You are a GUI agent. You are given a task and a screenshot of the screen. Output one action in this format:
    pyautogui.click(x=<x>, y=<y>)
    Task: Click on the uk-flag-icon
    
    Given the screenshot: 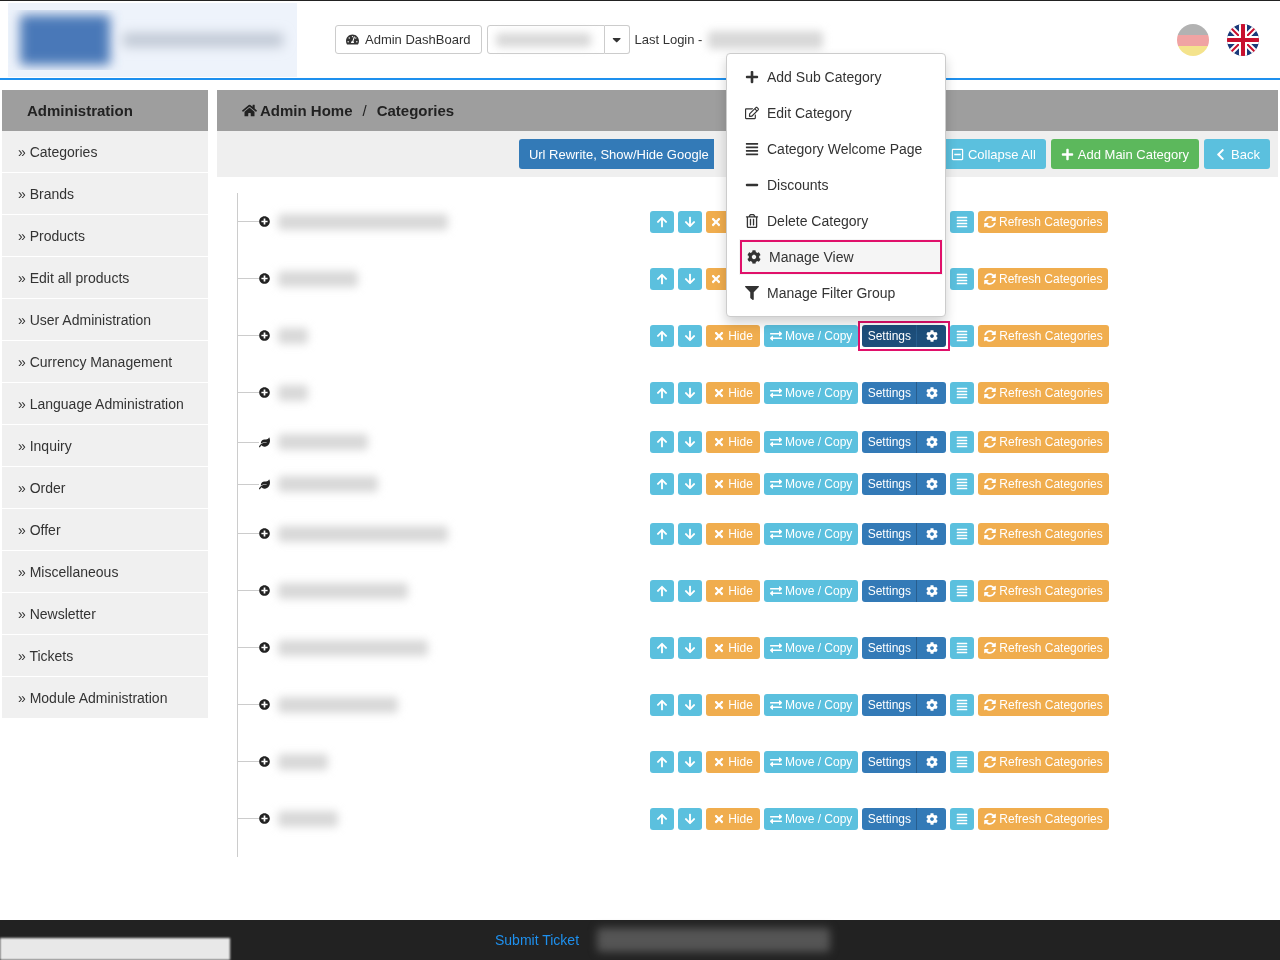 What is the action you would take?
    pyautogui.click(x=1243, y=39)
    